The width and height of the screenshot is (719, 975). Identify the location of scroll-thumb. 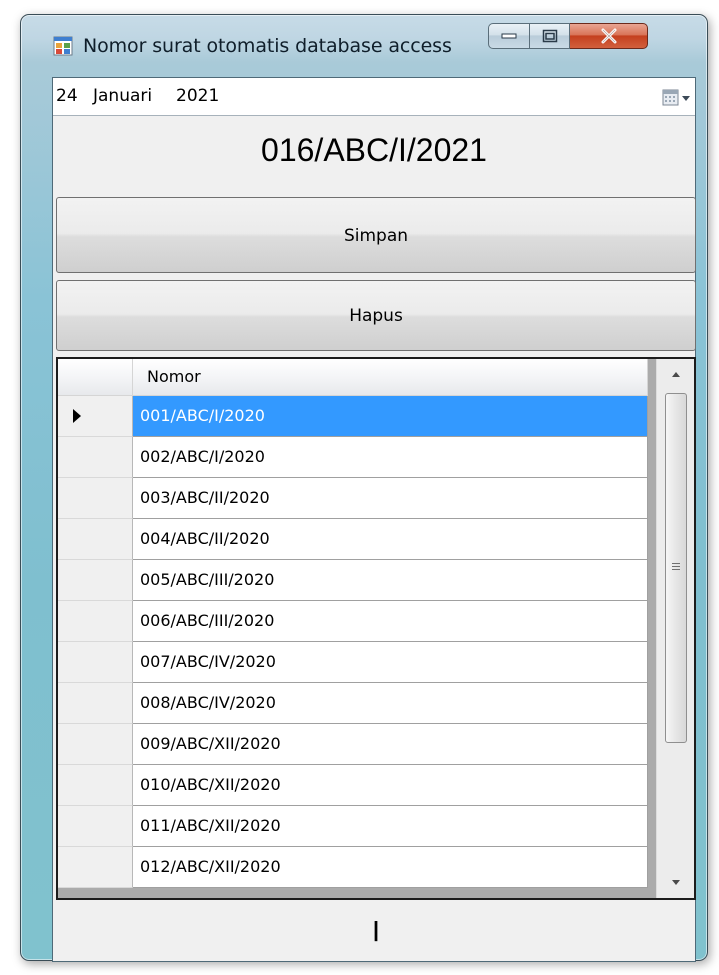
(676, 568).